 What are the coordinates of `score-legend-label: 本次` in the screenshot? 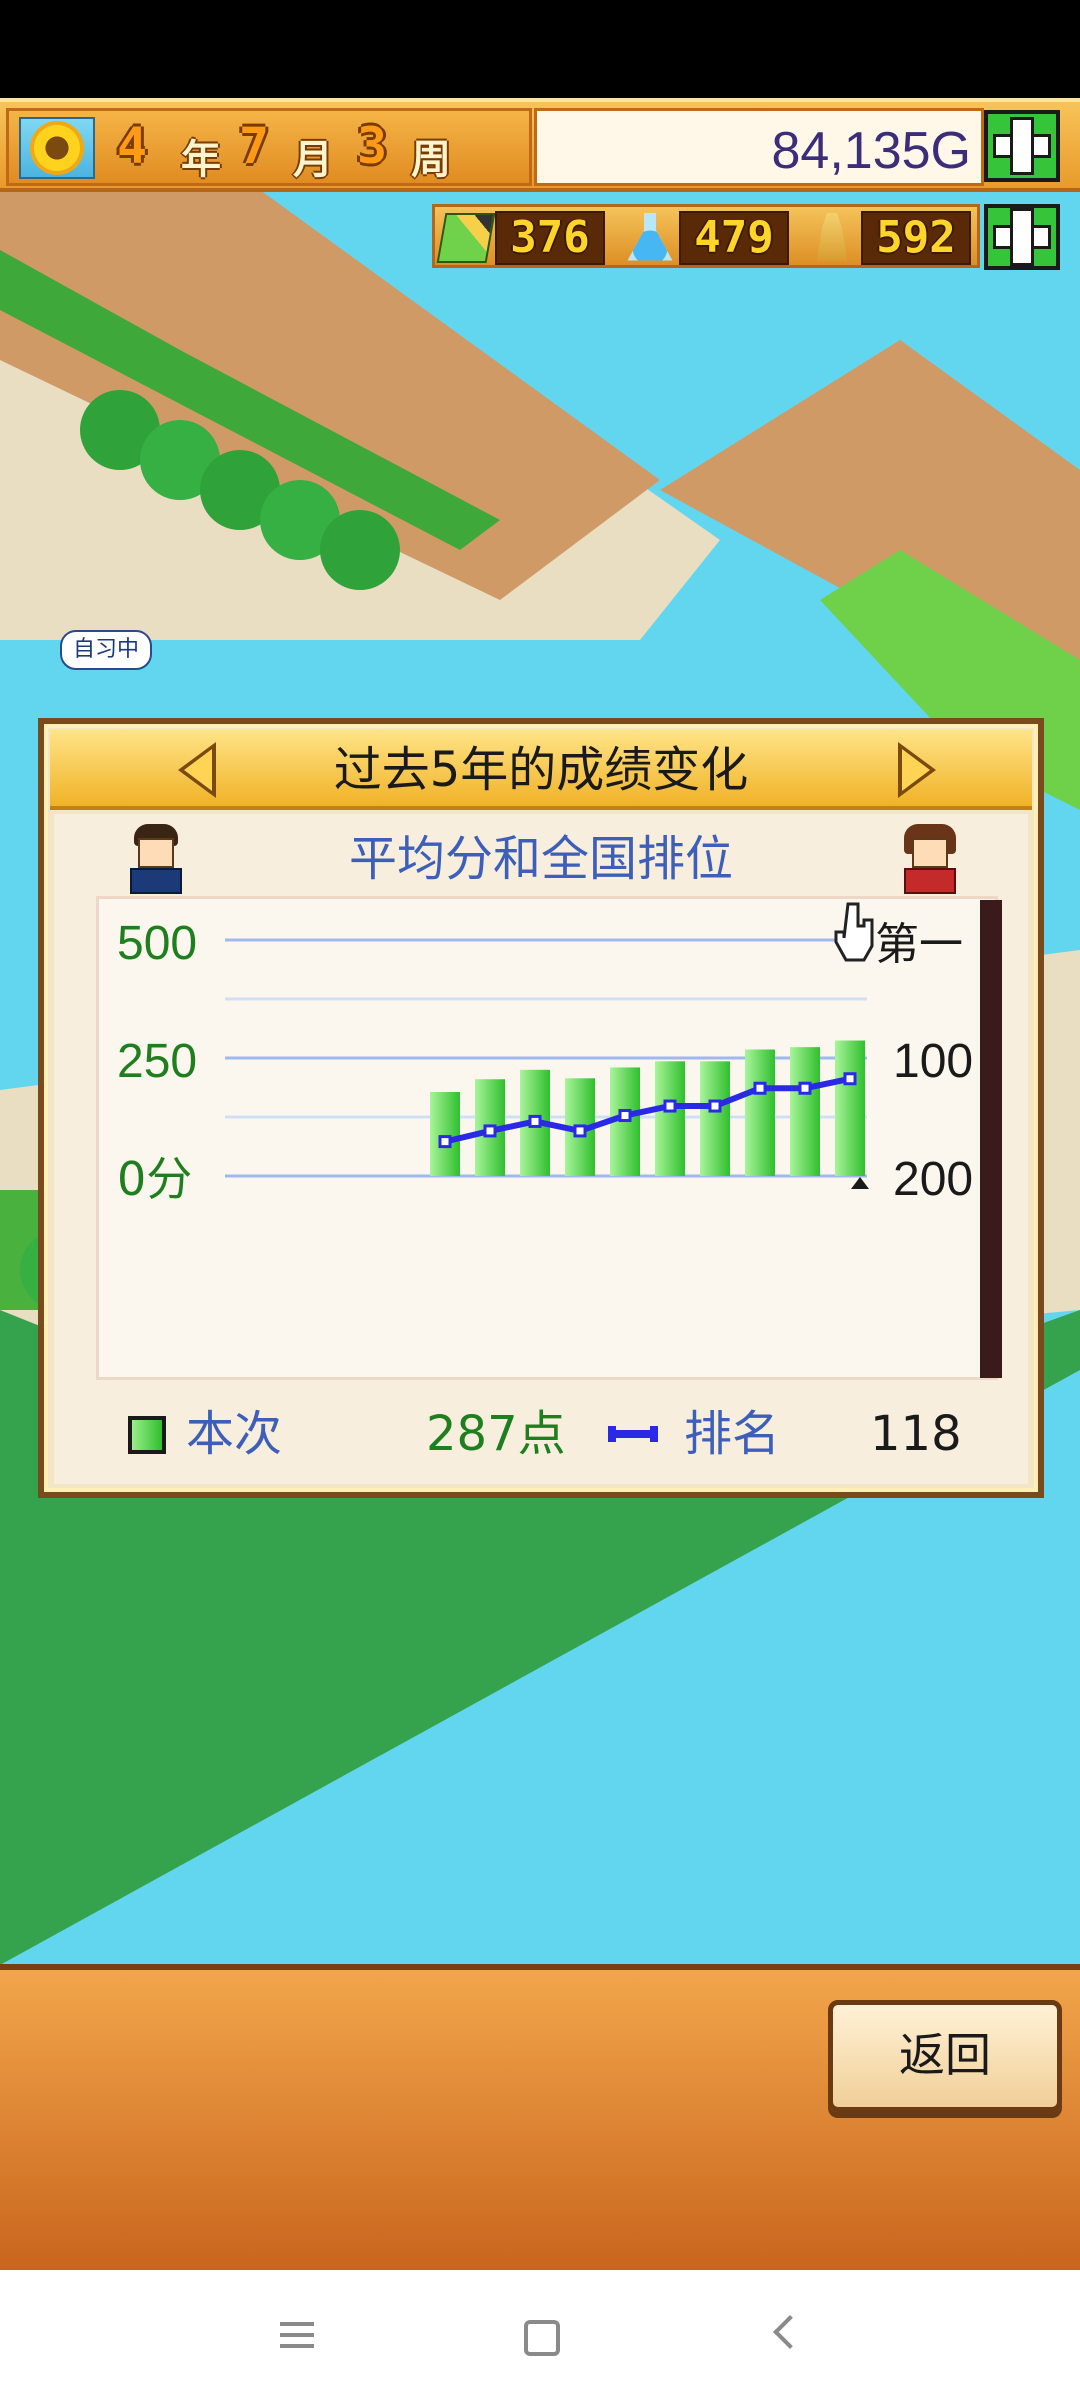 It's located at (234, 1434).